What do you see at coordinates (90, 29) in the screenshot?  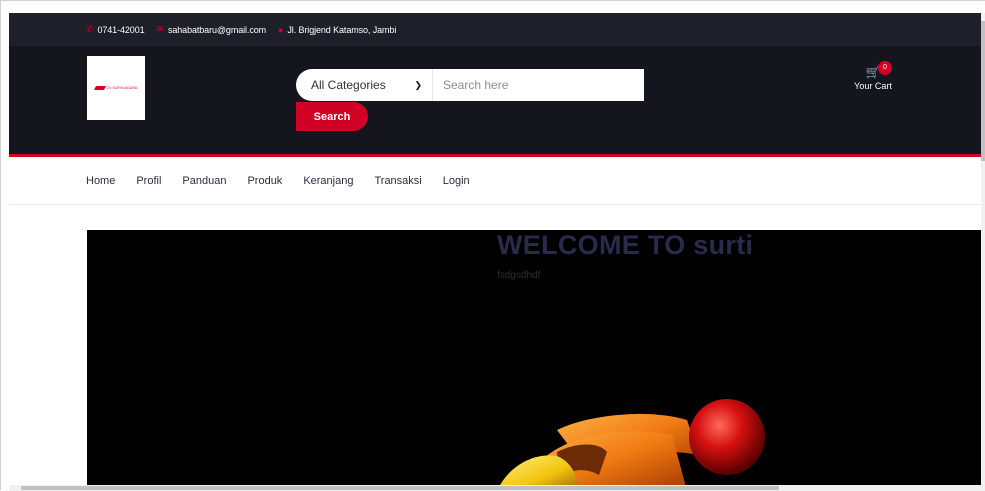 I see `phone-icon: ✆` at bounding box center [90, 29].